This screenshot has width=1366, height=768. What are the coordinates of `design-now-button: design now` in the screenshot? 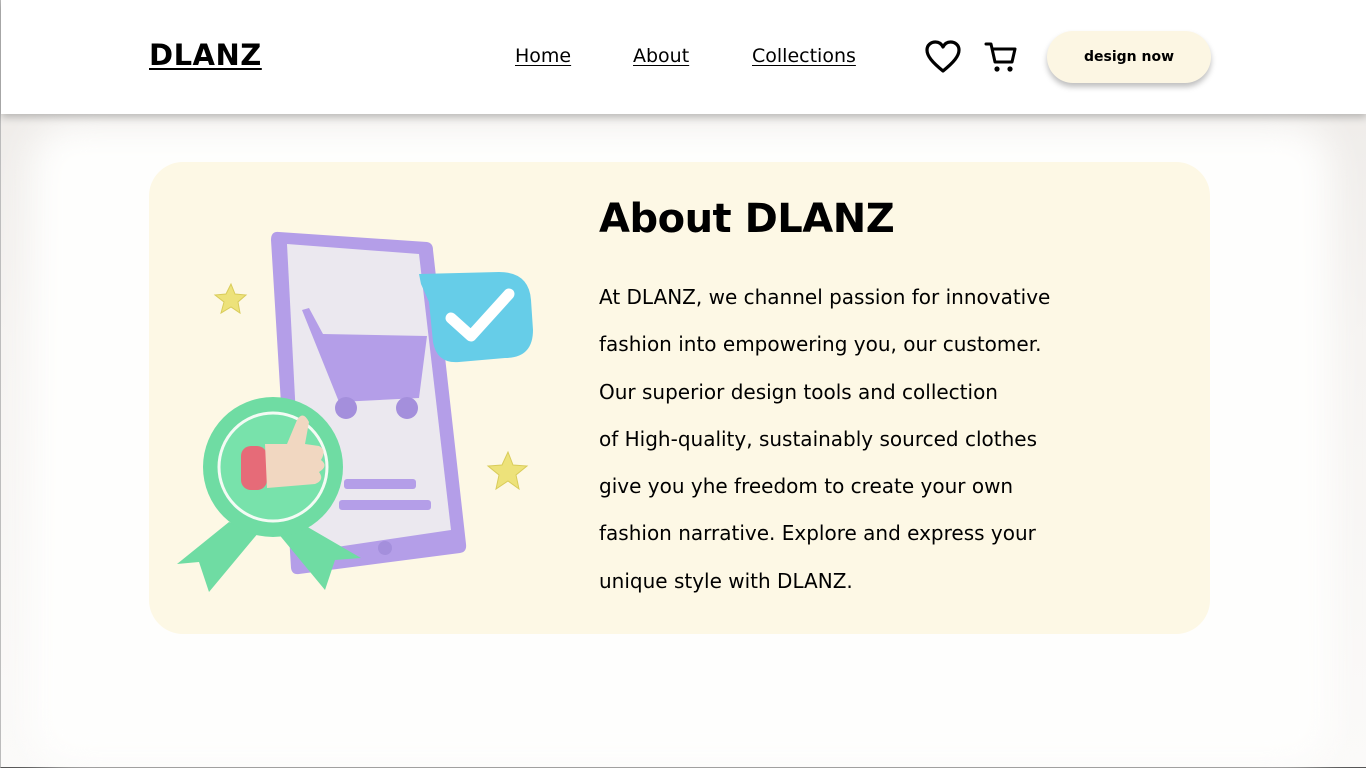 It's located at (1129, 57).